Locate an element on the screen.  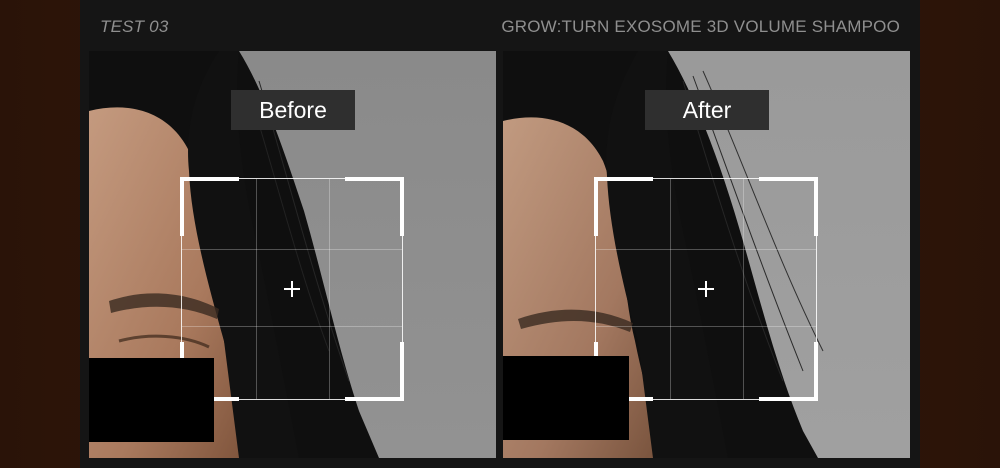
after-label: After is located at coordinates (707, 110).